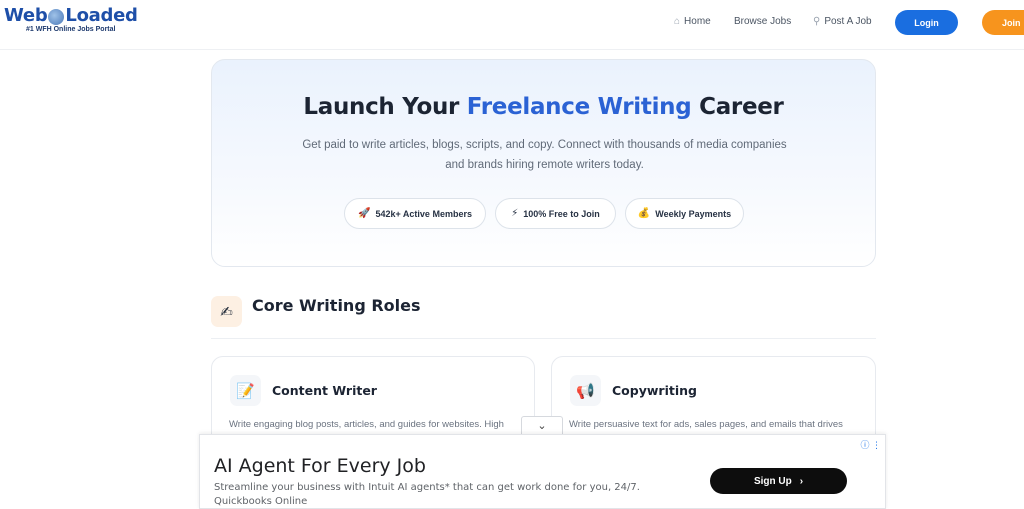  I want to click on hero-title-accent: Freelance Writing, so click(579, 107).